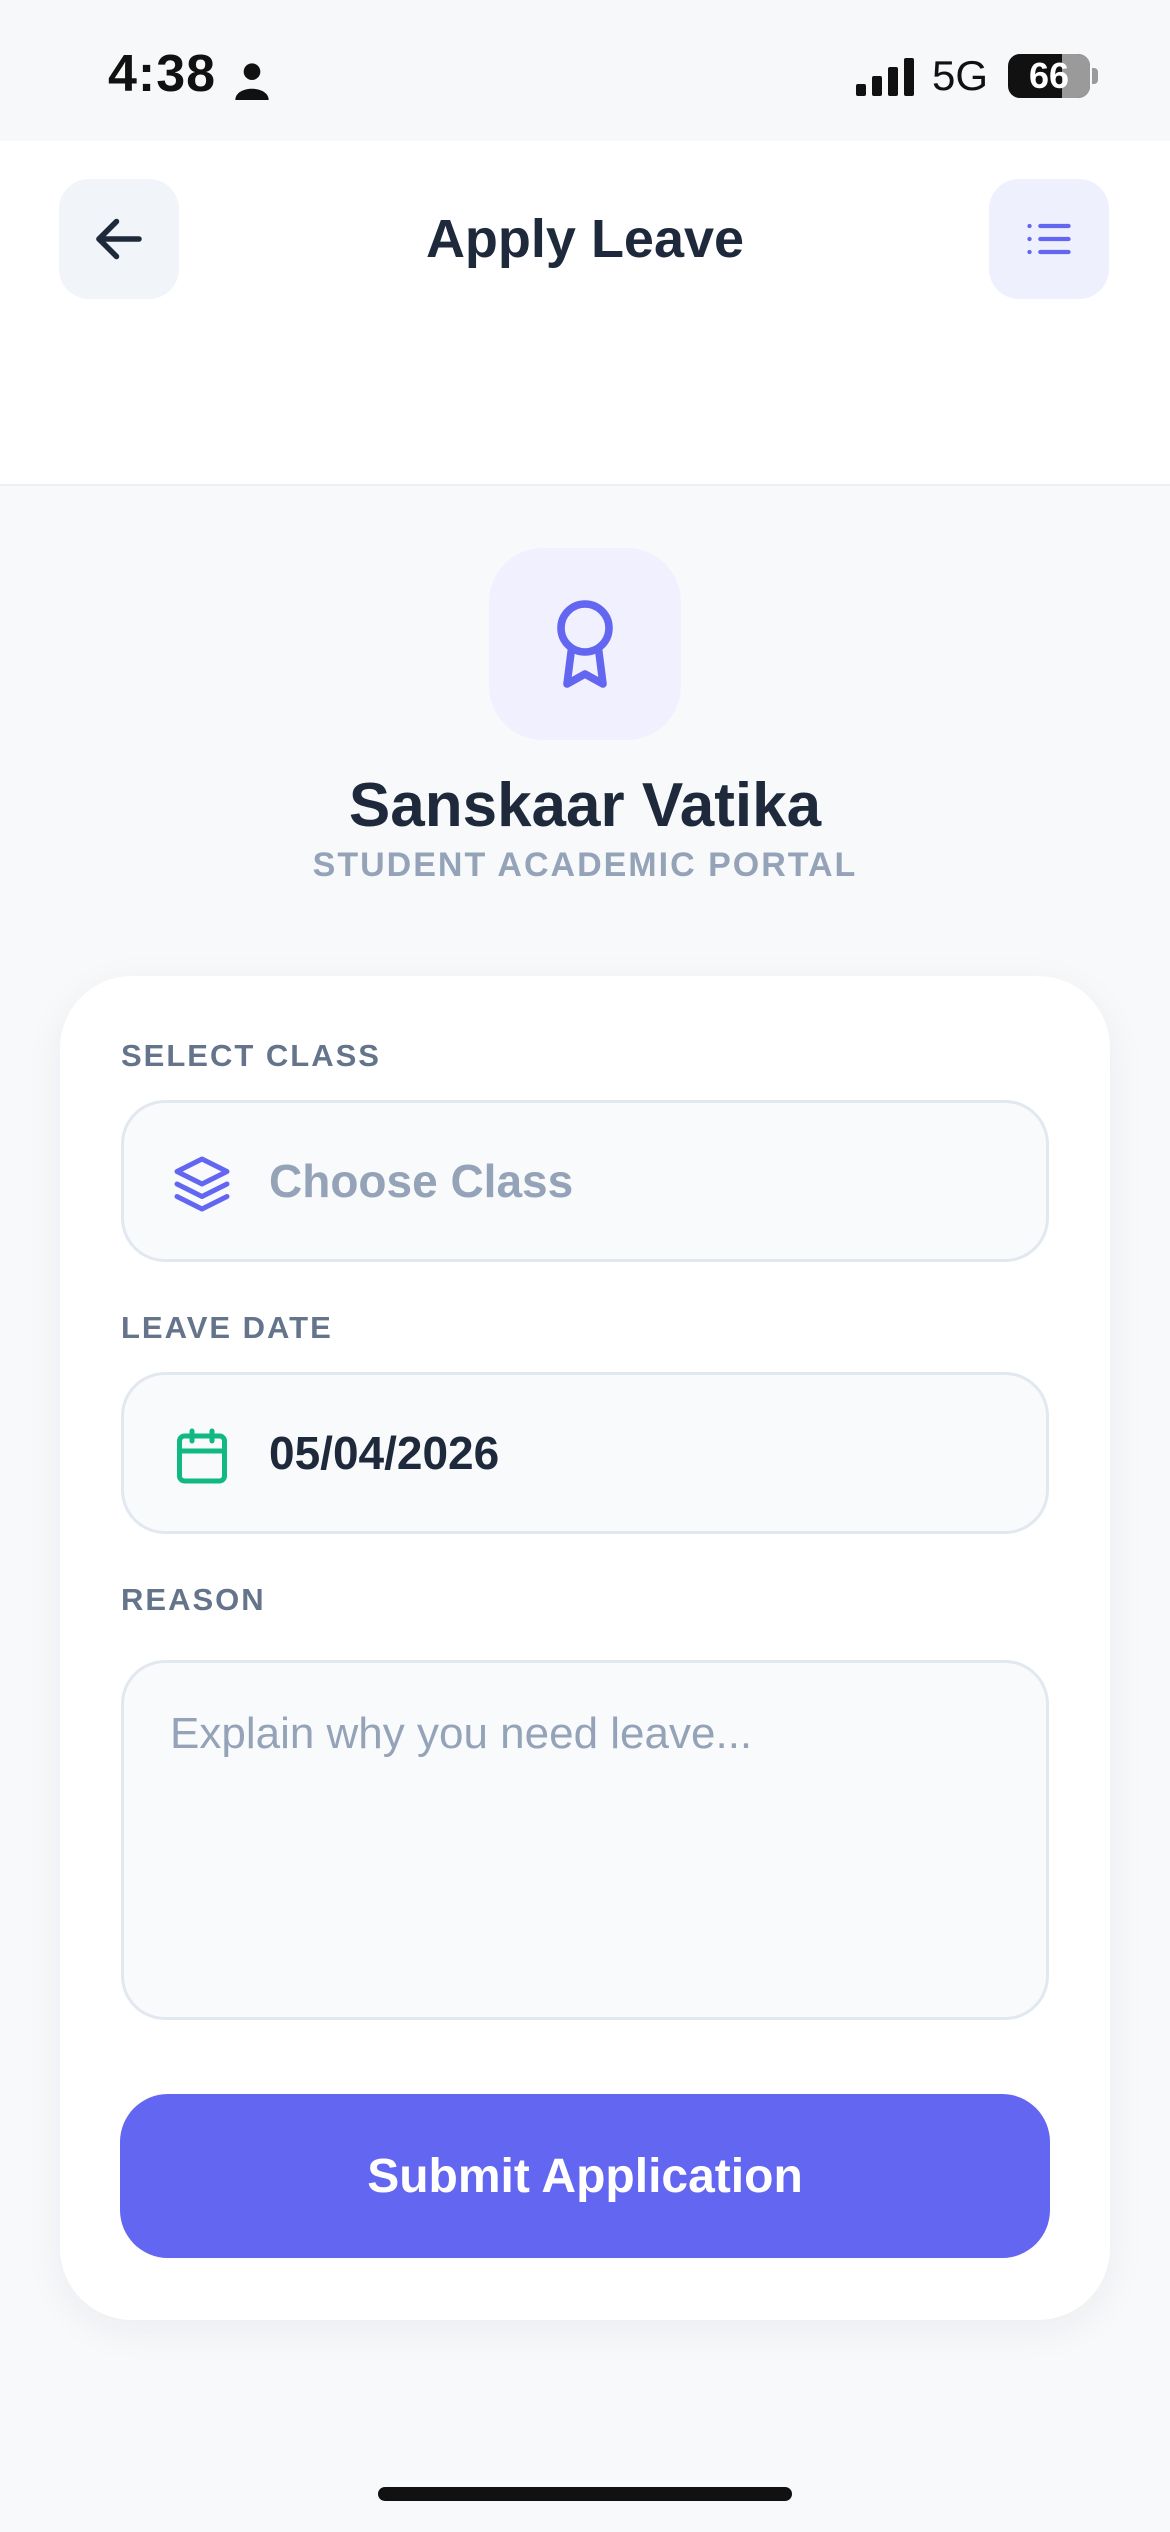 This screenshot has width=1170, height=2532. Describe the element at coordinates (162, 74) in the screenshot. I see `status-time: 4:38` at that location.